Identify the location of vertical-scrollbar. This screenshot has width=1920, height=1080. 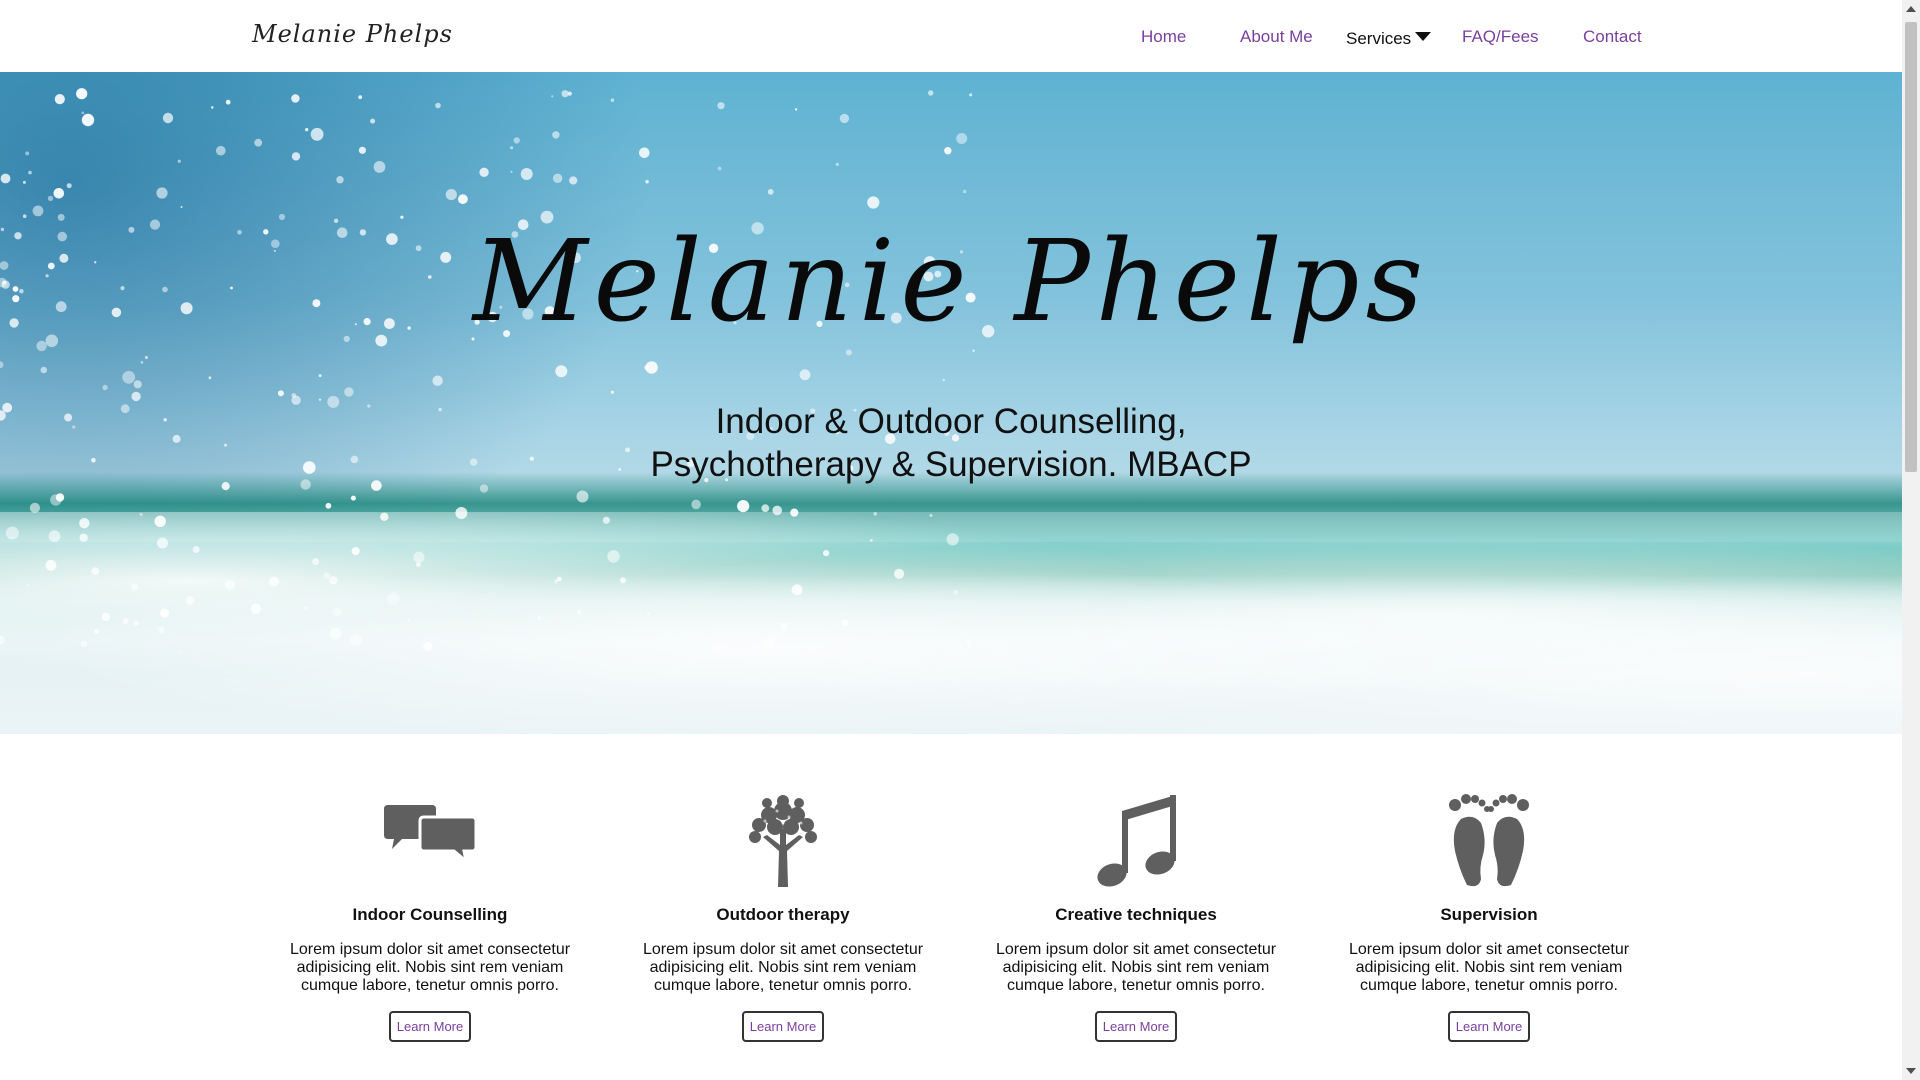
(1911, 540).